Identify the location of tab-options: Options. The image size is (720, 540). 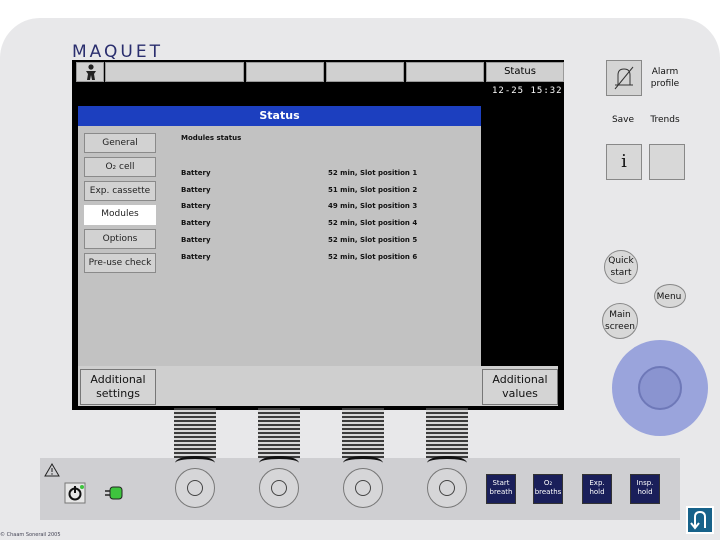
(120, 239).